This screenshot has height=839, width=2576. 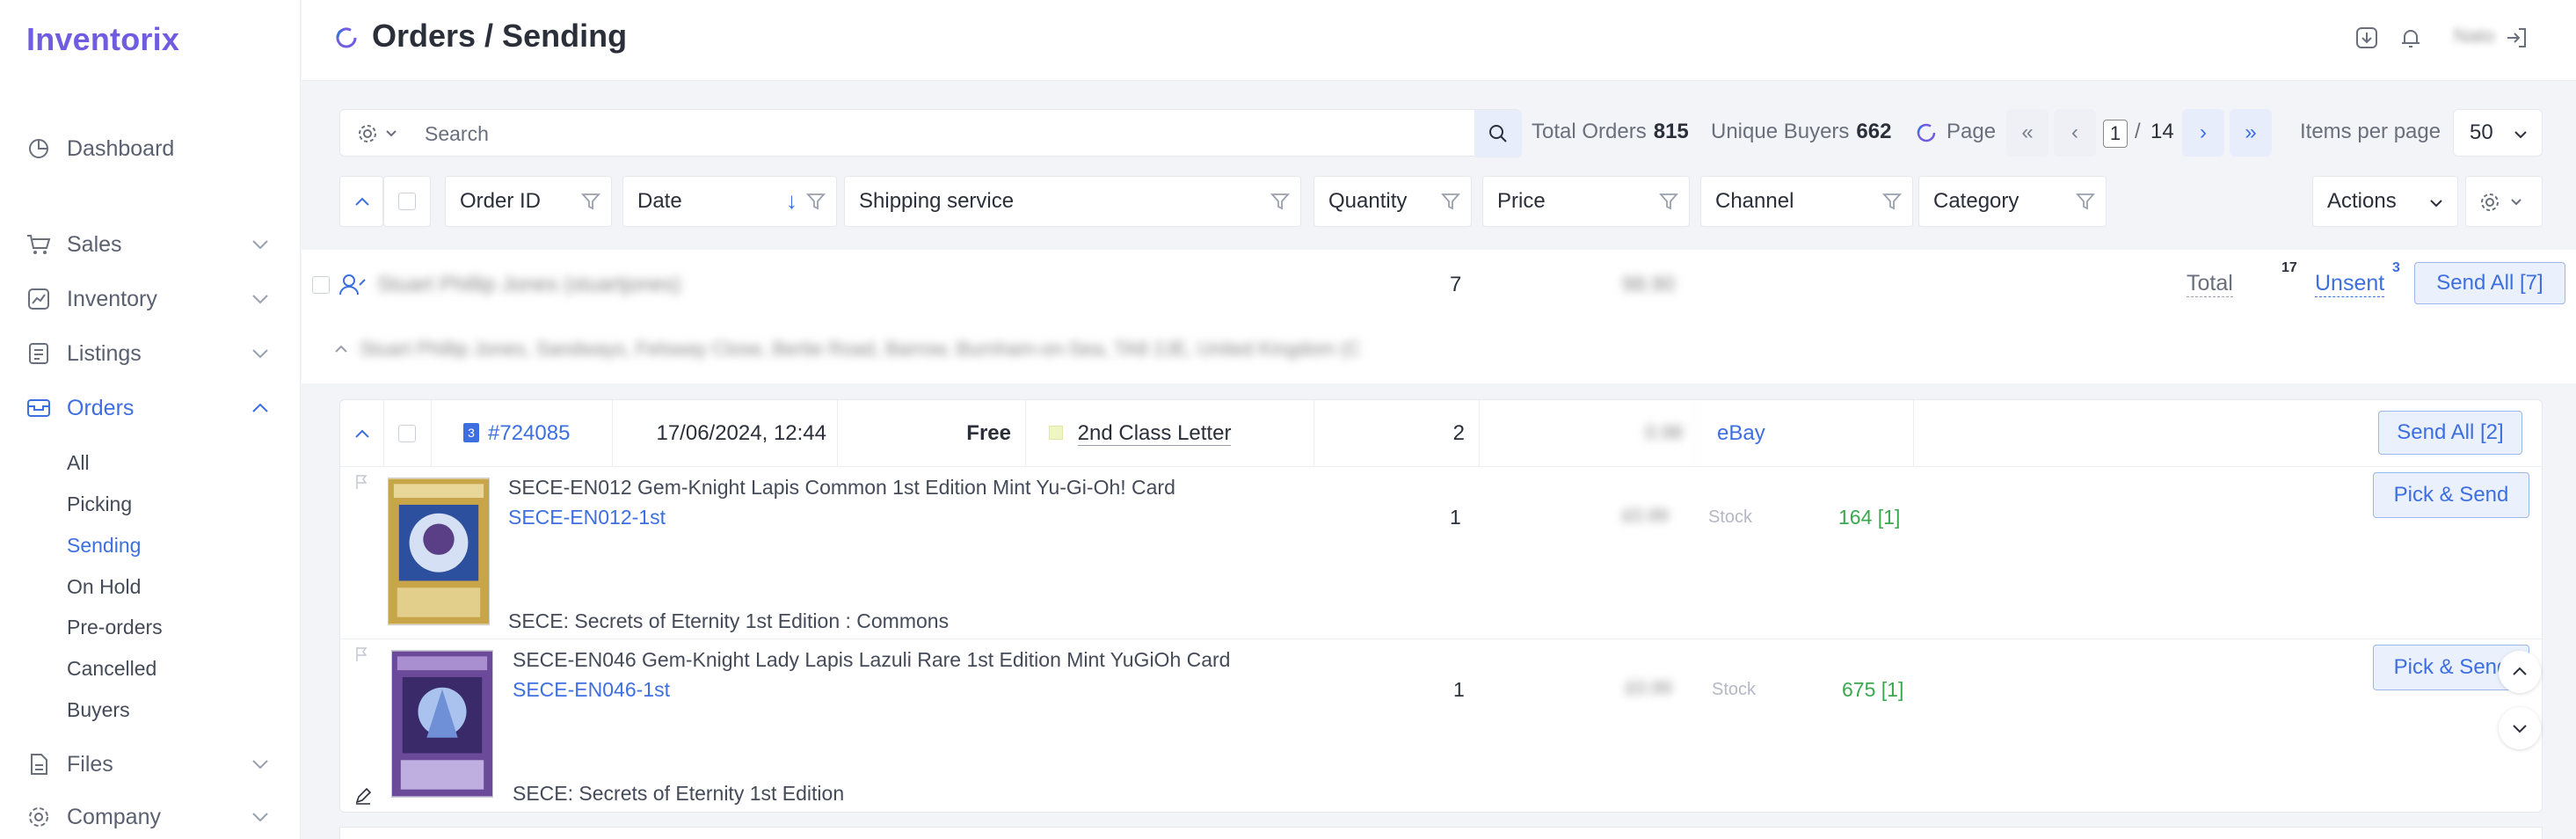 What do you see at coordinates (407, 433) in the screenshot?
I see `order-checkbox` at bounding box center [407, 433].